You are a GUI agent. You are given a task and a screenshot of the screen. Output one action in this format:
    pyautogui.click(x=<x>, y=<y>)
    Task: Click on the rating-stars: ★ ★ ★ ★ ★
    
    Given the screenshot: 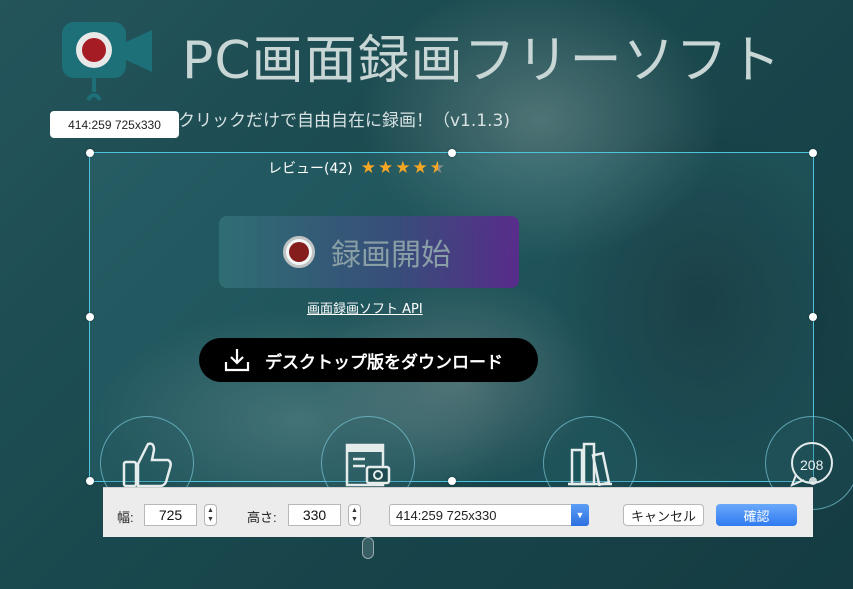 What is the action you would take?
    pyautogui.click(x=402, y=167)
    